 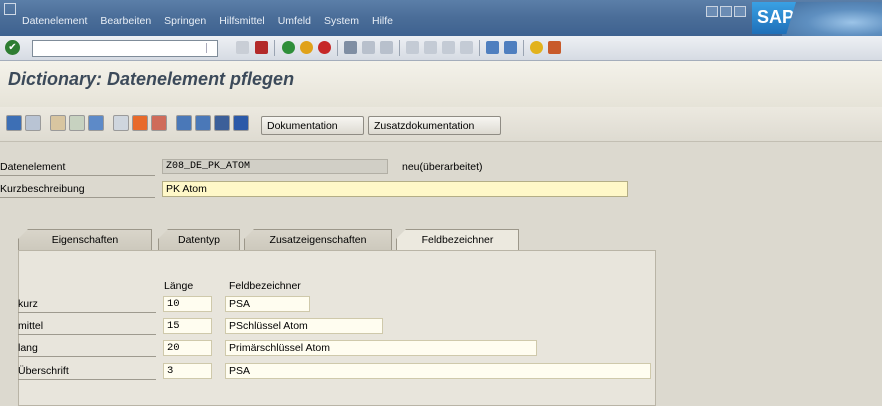 What do you see at coordinates (368, 47) in the screenshot?
I see `find-icon` at bounding box center [368, 47].